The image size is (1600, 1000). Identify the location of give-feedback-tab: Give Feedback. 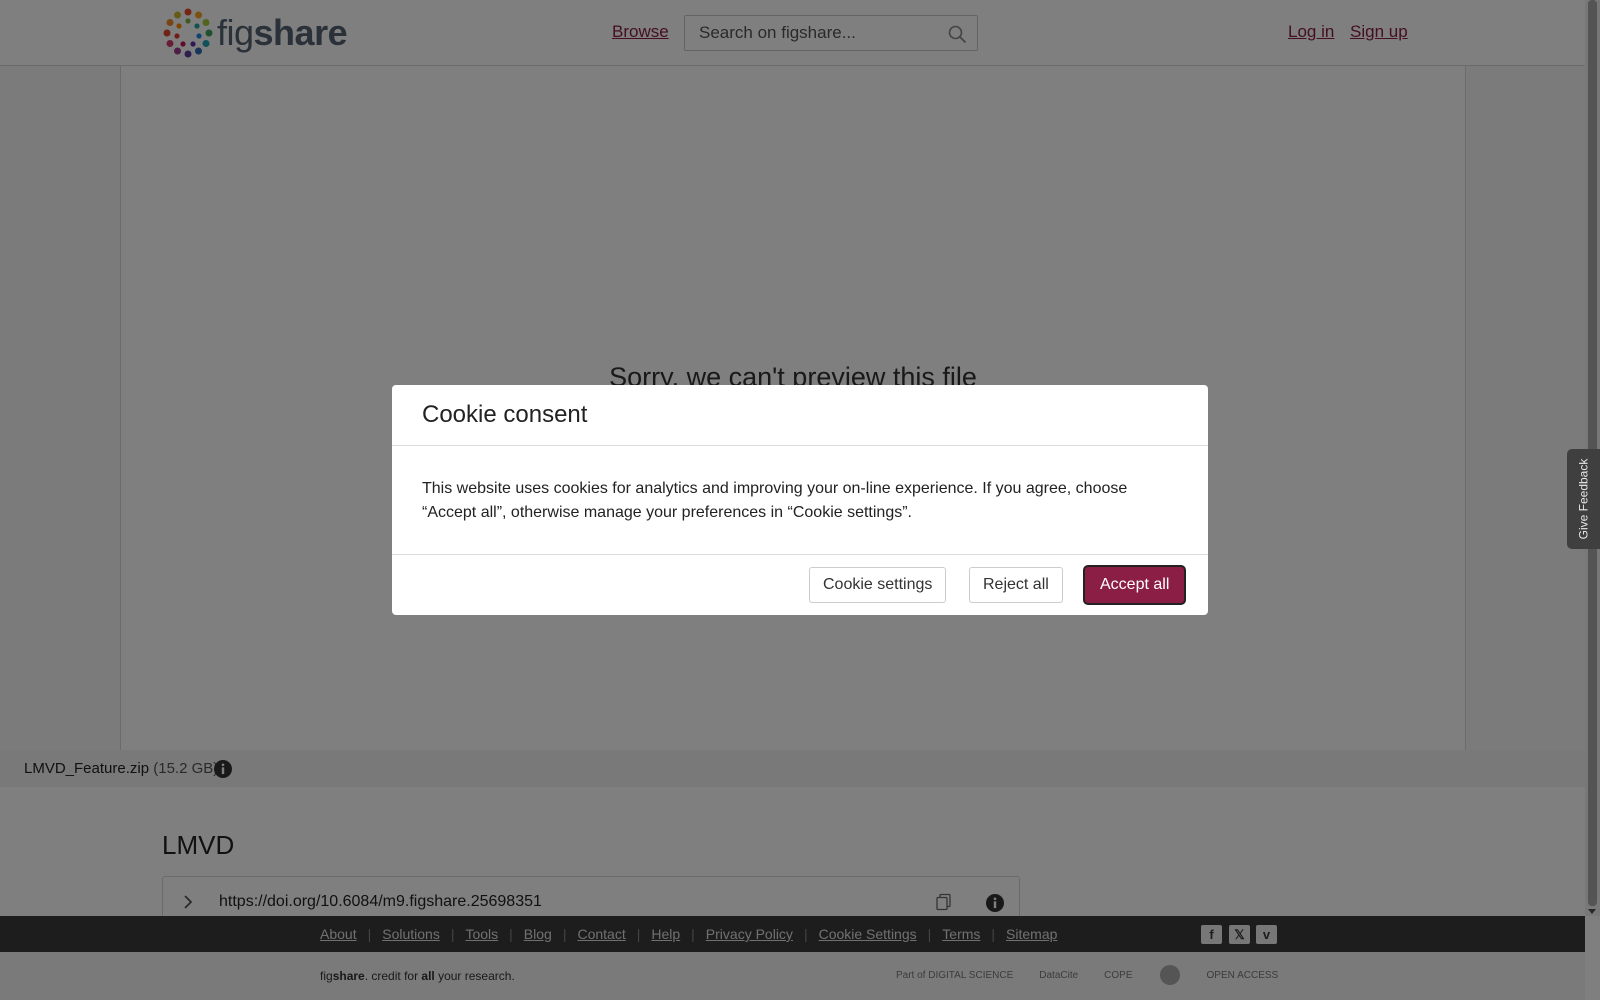
(1583, 499).